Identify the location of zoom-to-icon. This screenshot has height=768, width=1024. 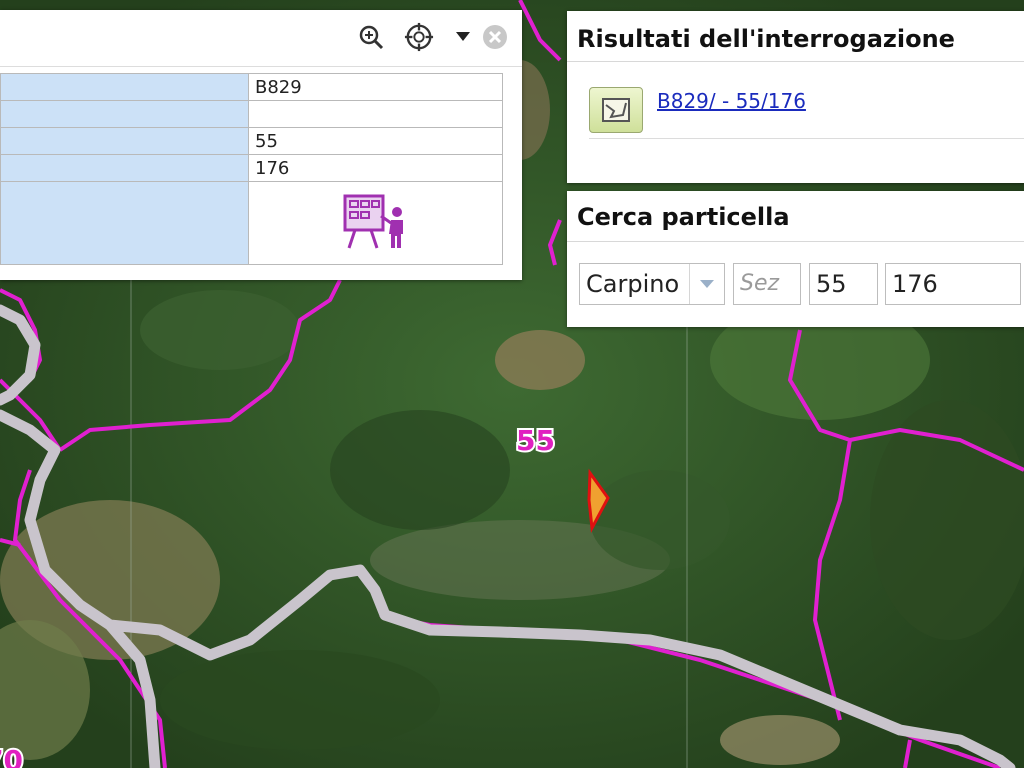
(371, 37).